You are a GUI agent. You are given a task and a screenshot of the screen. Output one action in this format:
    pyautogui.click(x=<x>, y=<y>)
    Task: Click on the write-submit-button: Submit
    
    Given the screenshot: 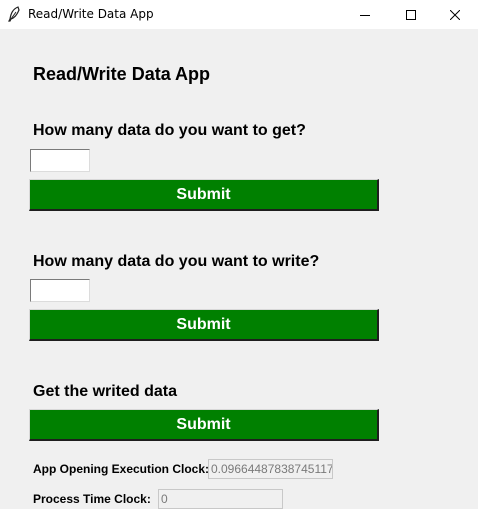 What is the action you would take?
    pyautogui.click(x=204, y=325)
    